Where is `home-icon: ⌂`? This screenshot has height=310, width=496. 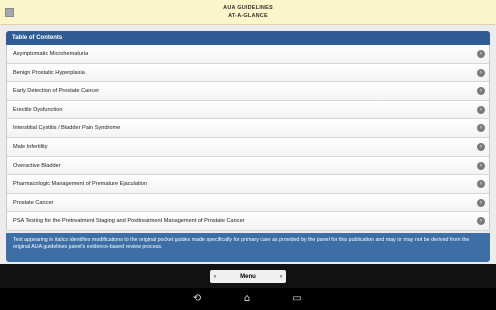
home-icon: ⌂ is located at coordinates (247, 299).